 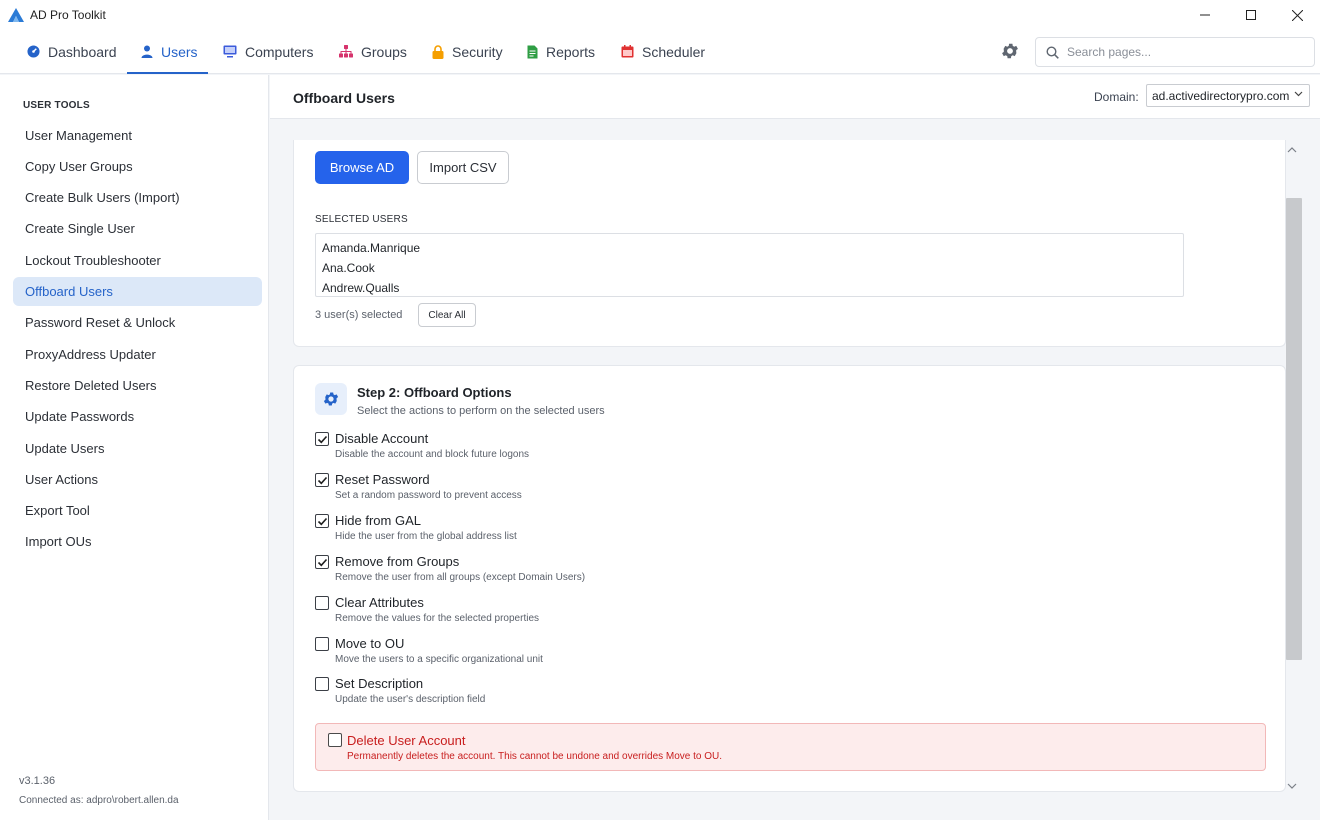 What do you see at coordinates (137, 510) in the screenshot?
I see `sidebar-item-export-tool: Export Tool` at bounding box center [137, 510].